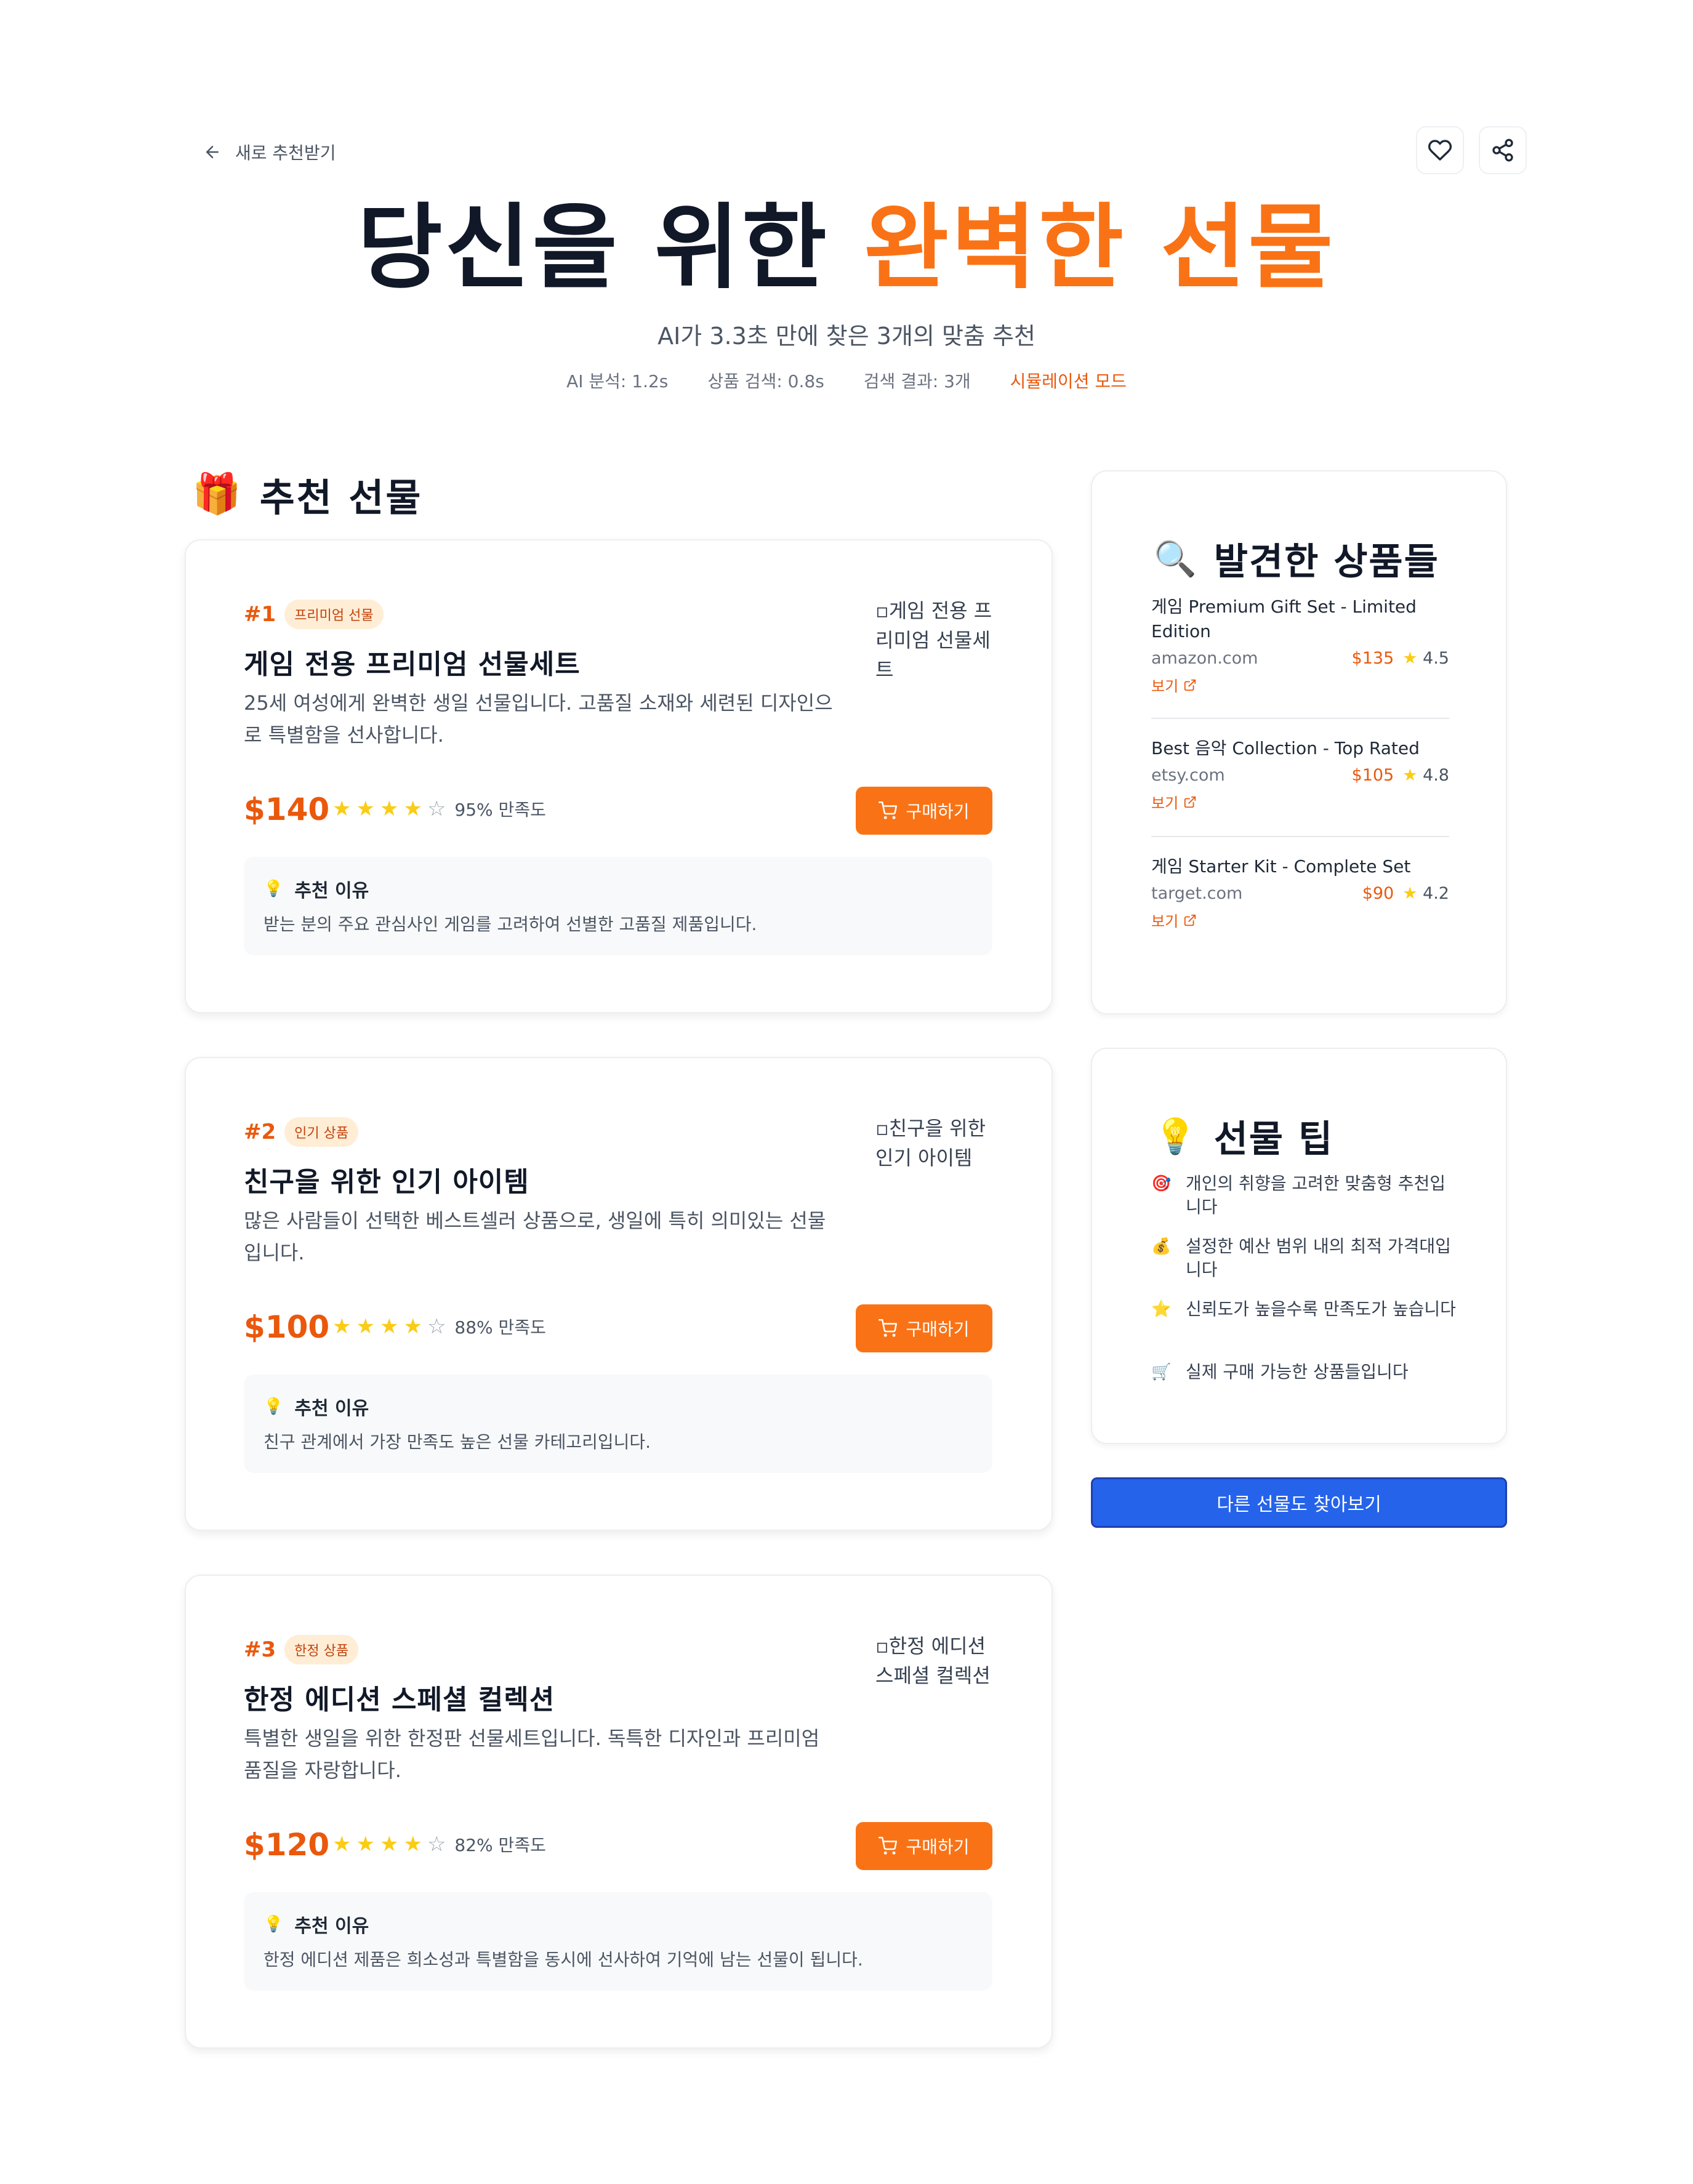 The width and height of the screenshot is (1693, 2184). What do you see at coordinates (1165, 922) in the screenshot?
I see `view-label: 보기` at bounding box center [1165, 922].